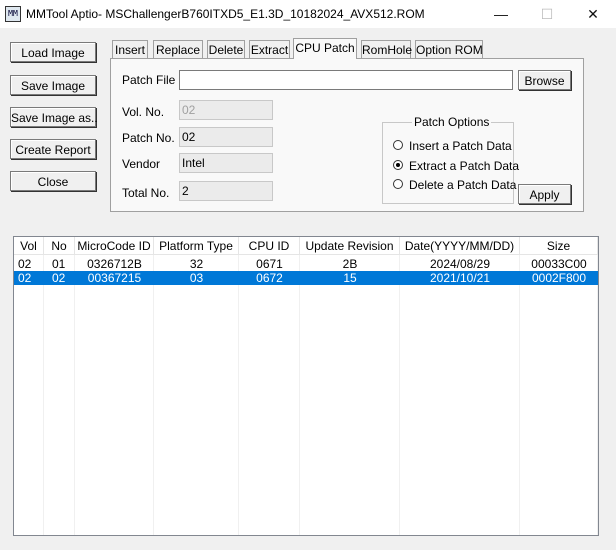 This screenshot has width=616, height=550. I want to click on mm-app-icon: MM, so click(13, 14).